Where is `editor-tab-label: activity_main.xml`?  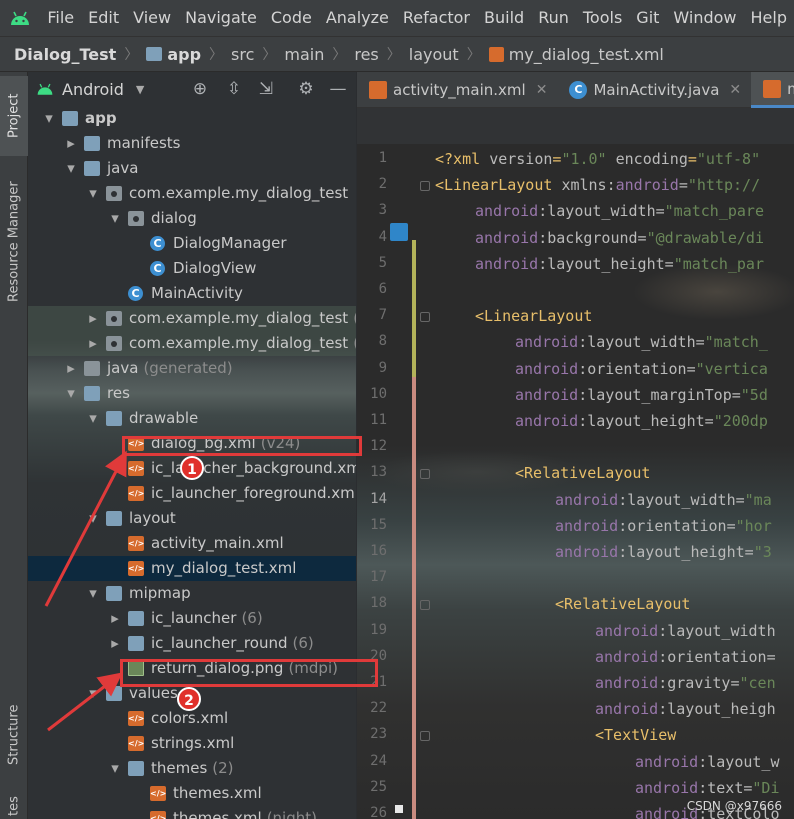
editor-tab-label: activity_main.xml is located at coordinates (459, 90).